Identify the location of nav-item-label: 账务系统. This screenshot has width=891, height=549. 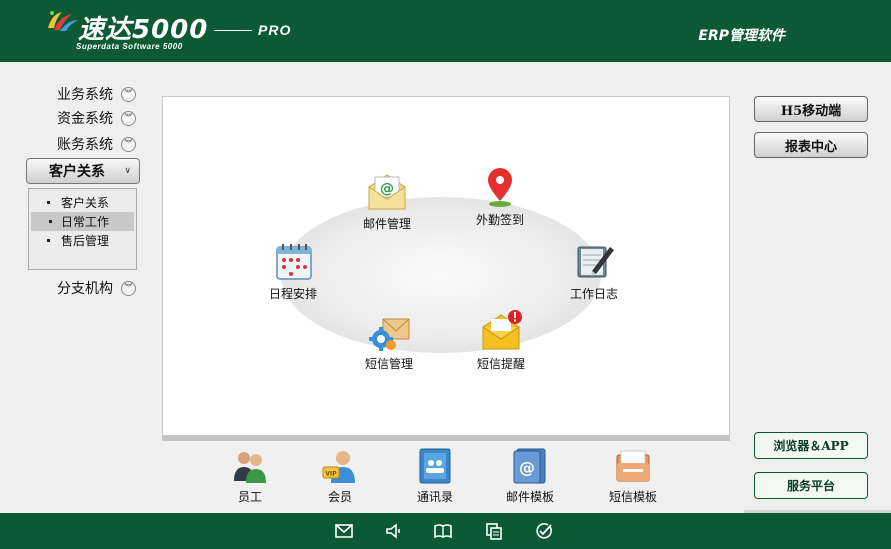
(85, 145).